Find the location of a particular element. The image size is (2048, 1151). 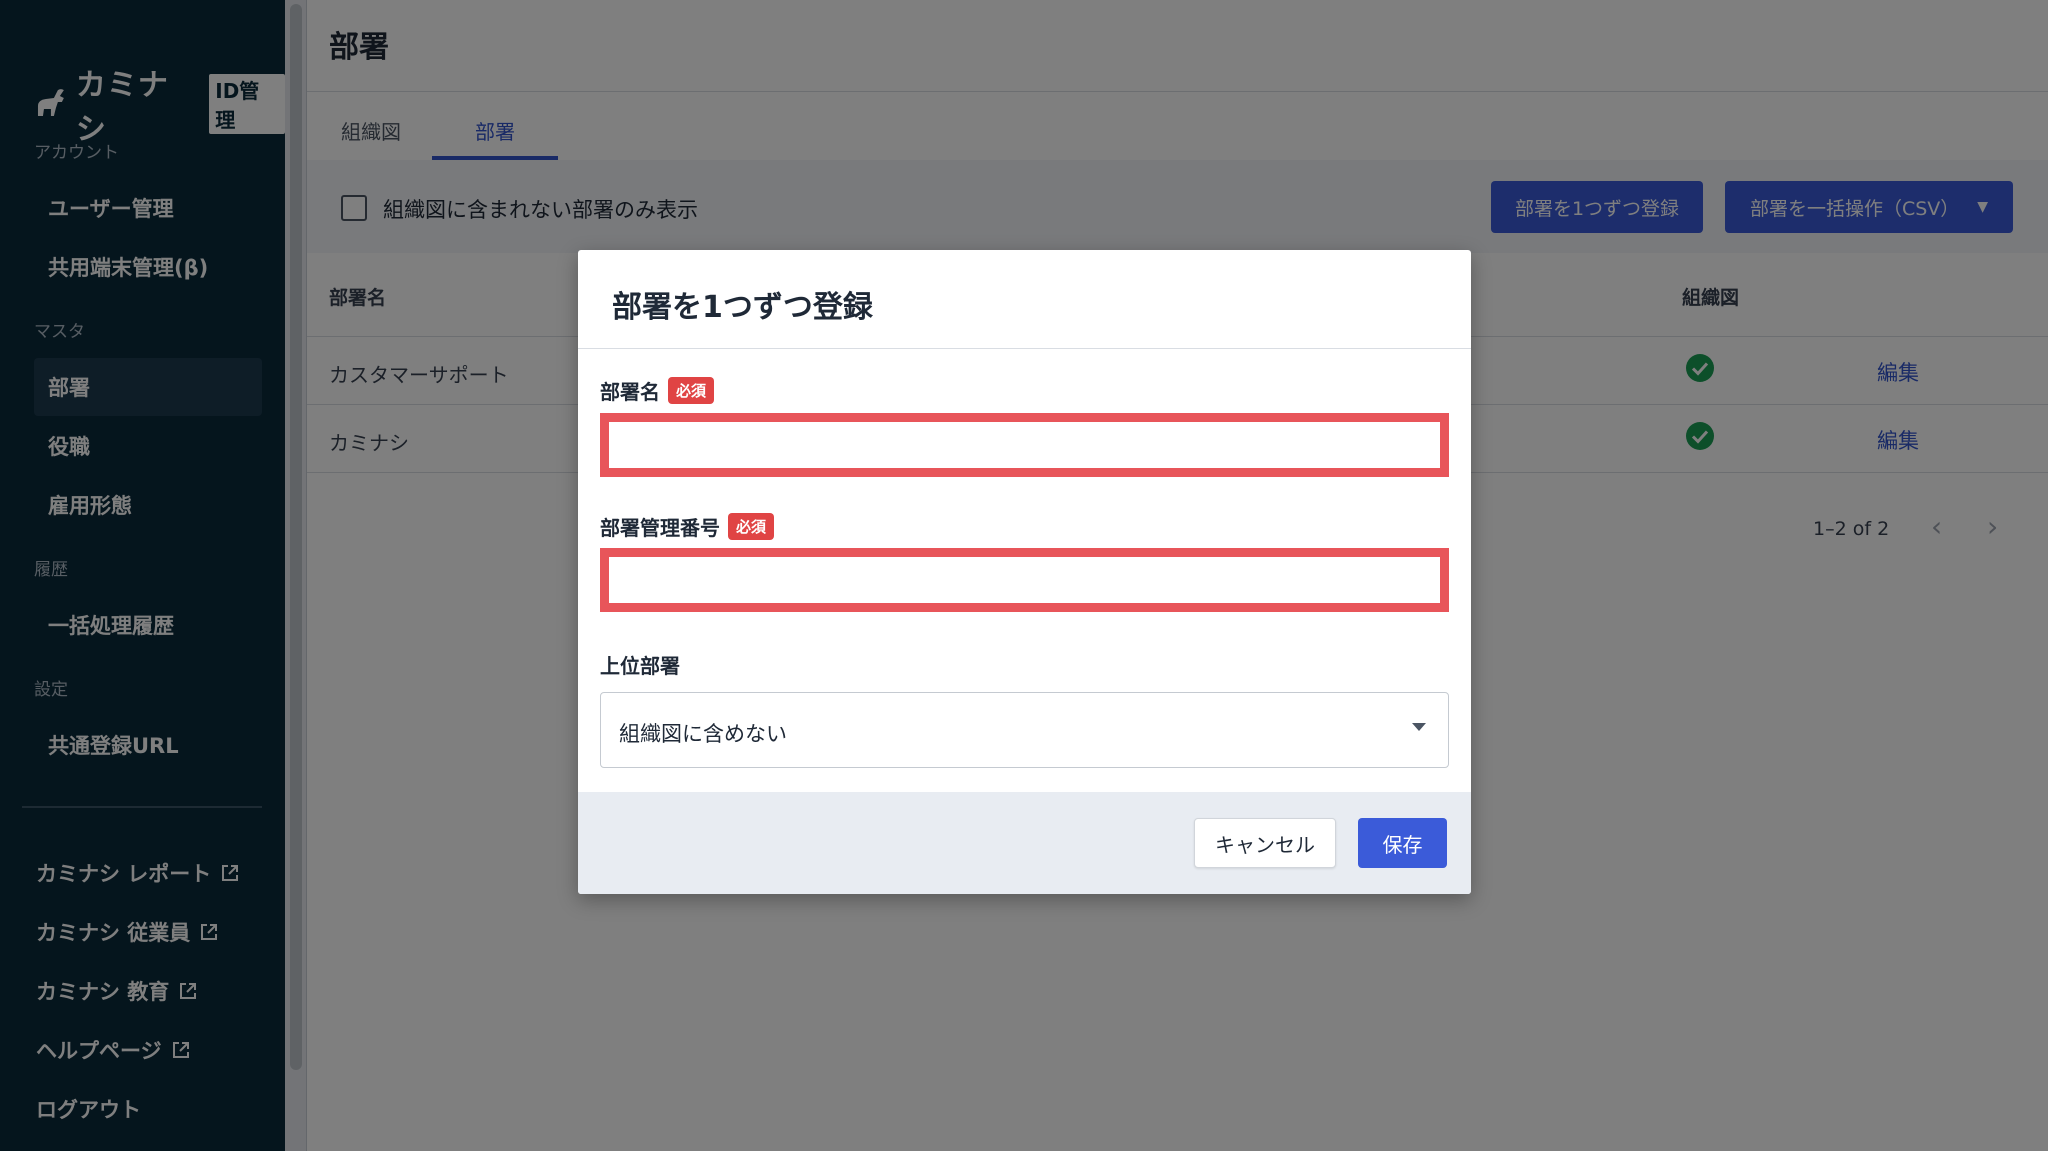

dialog-footer: キャンセル 保存 is located at coordinates (1024, 843).